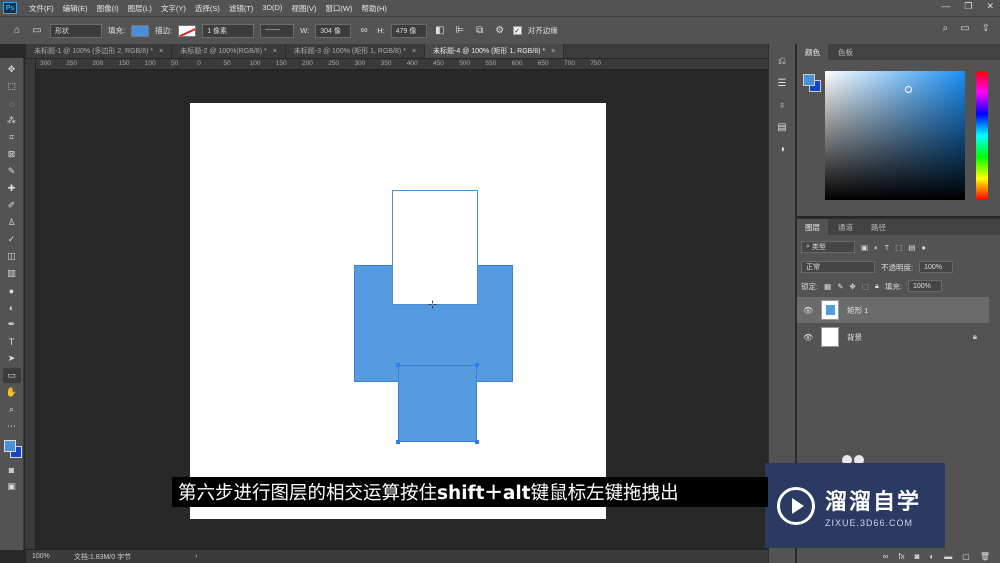 The height and width of the screenshot is (563, 1000). What do you see at coordinates (12, 290) in the screenshot?
I see `blur-tool-icon: ●` at bounding box center [12, 290].